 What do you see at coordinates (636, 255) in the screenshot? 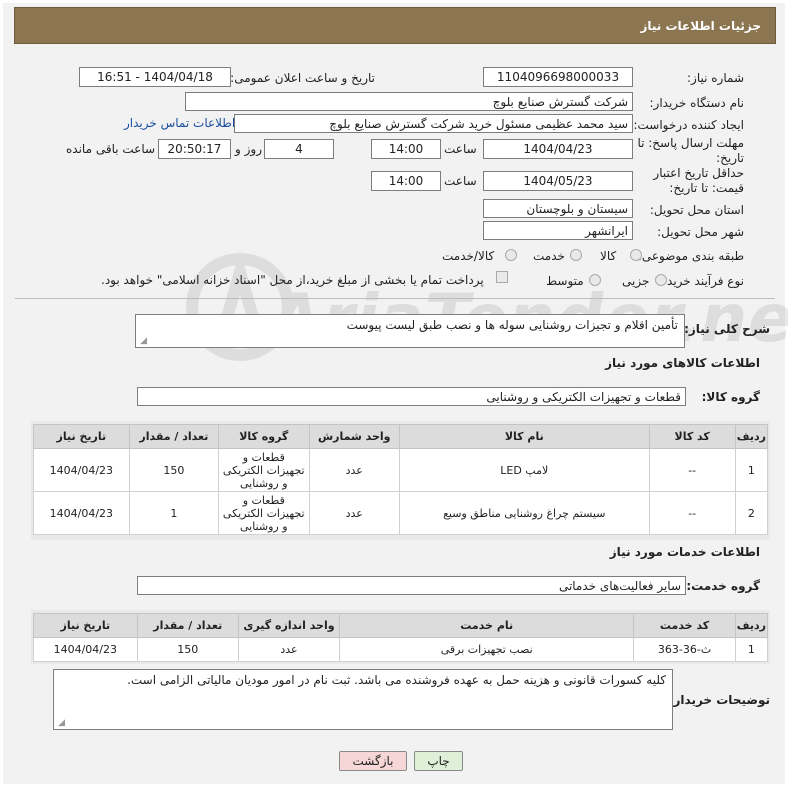
I see `category-radio-goods` at bounding box center [636, 255].